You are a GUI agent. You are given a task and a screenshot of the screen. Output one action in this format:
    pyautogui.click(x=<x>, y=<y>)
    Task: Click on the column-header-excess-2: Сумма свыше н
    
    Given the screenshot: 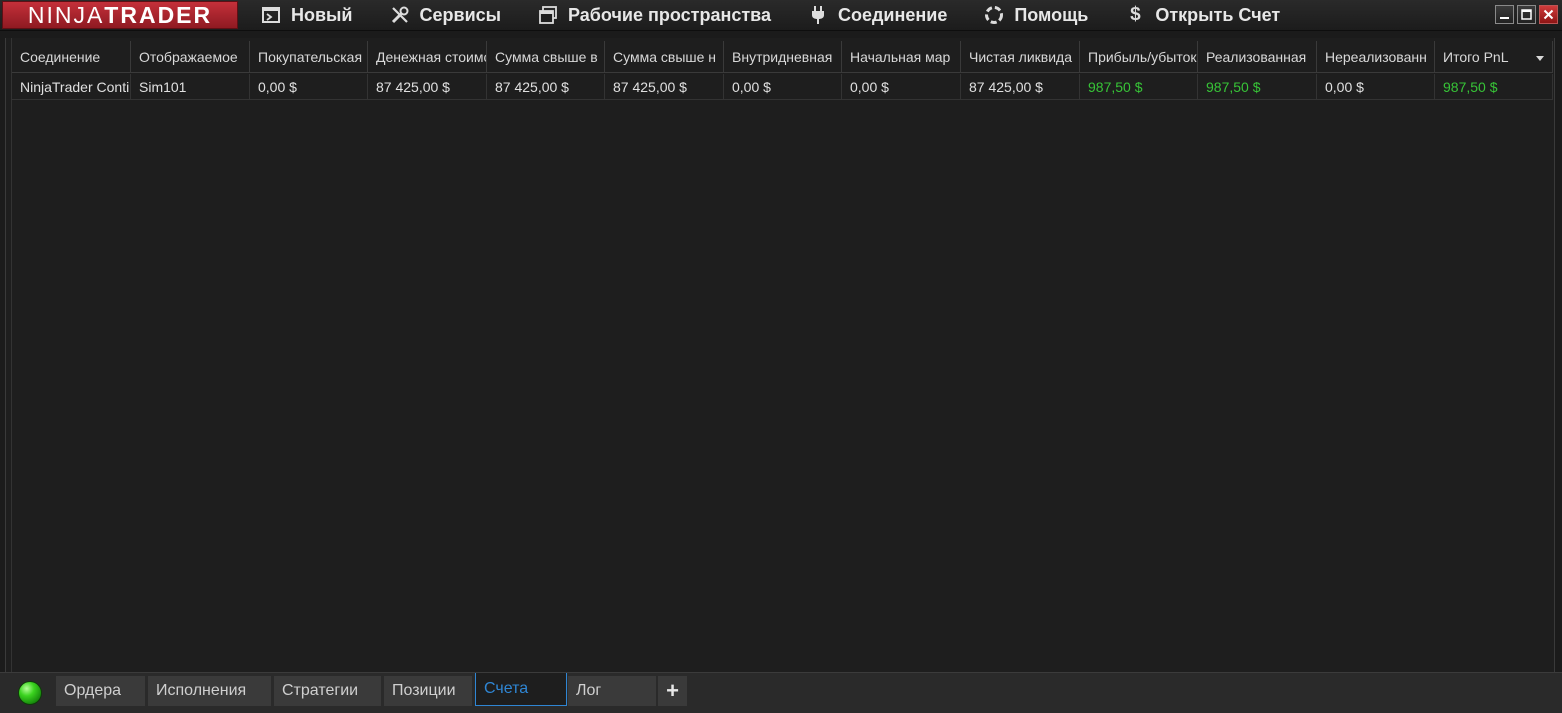 What is the action you would take?
    pyautogui.click(x=664, y=57)
    